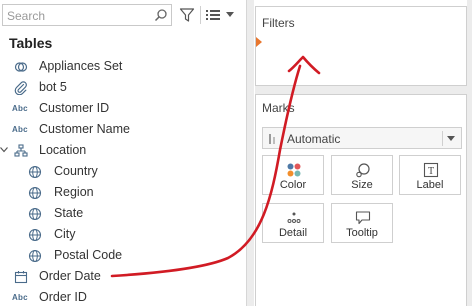 The image size is (472, 306). I want to click on field-label: Country, so click(76, 171).